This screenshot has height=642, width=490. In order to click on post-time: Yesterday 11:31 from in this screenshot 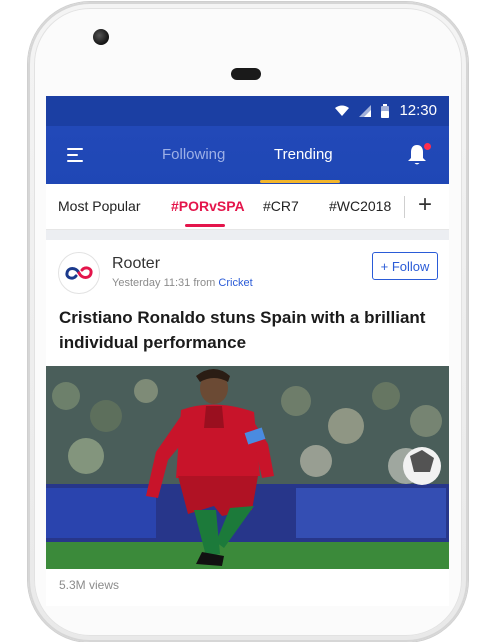, I will do `click(164, 283)`.